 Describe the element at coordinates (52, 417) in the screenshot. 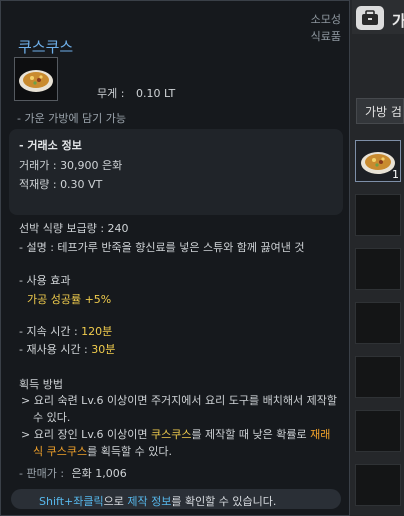

I see `acquire-line-2: 수 있다.` at that location.